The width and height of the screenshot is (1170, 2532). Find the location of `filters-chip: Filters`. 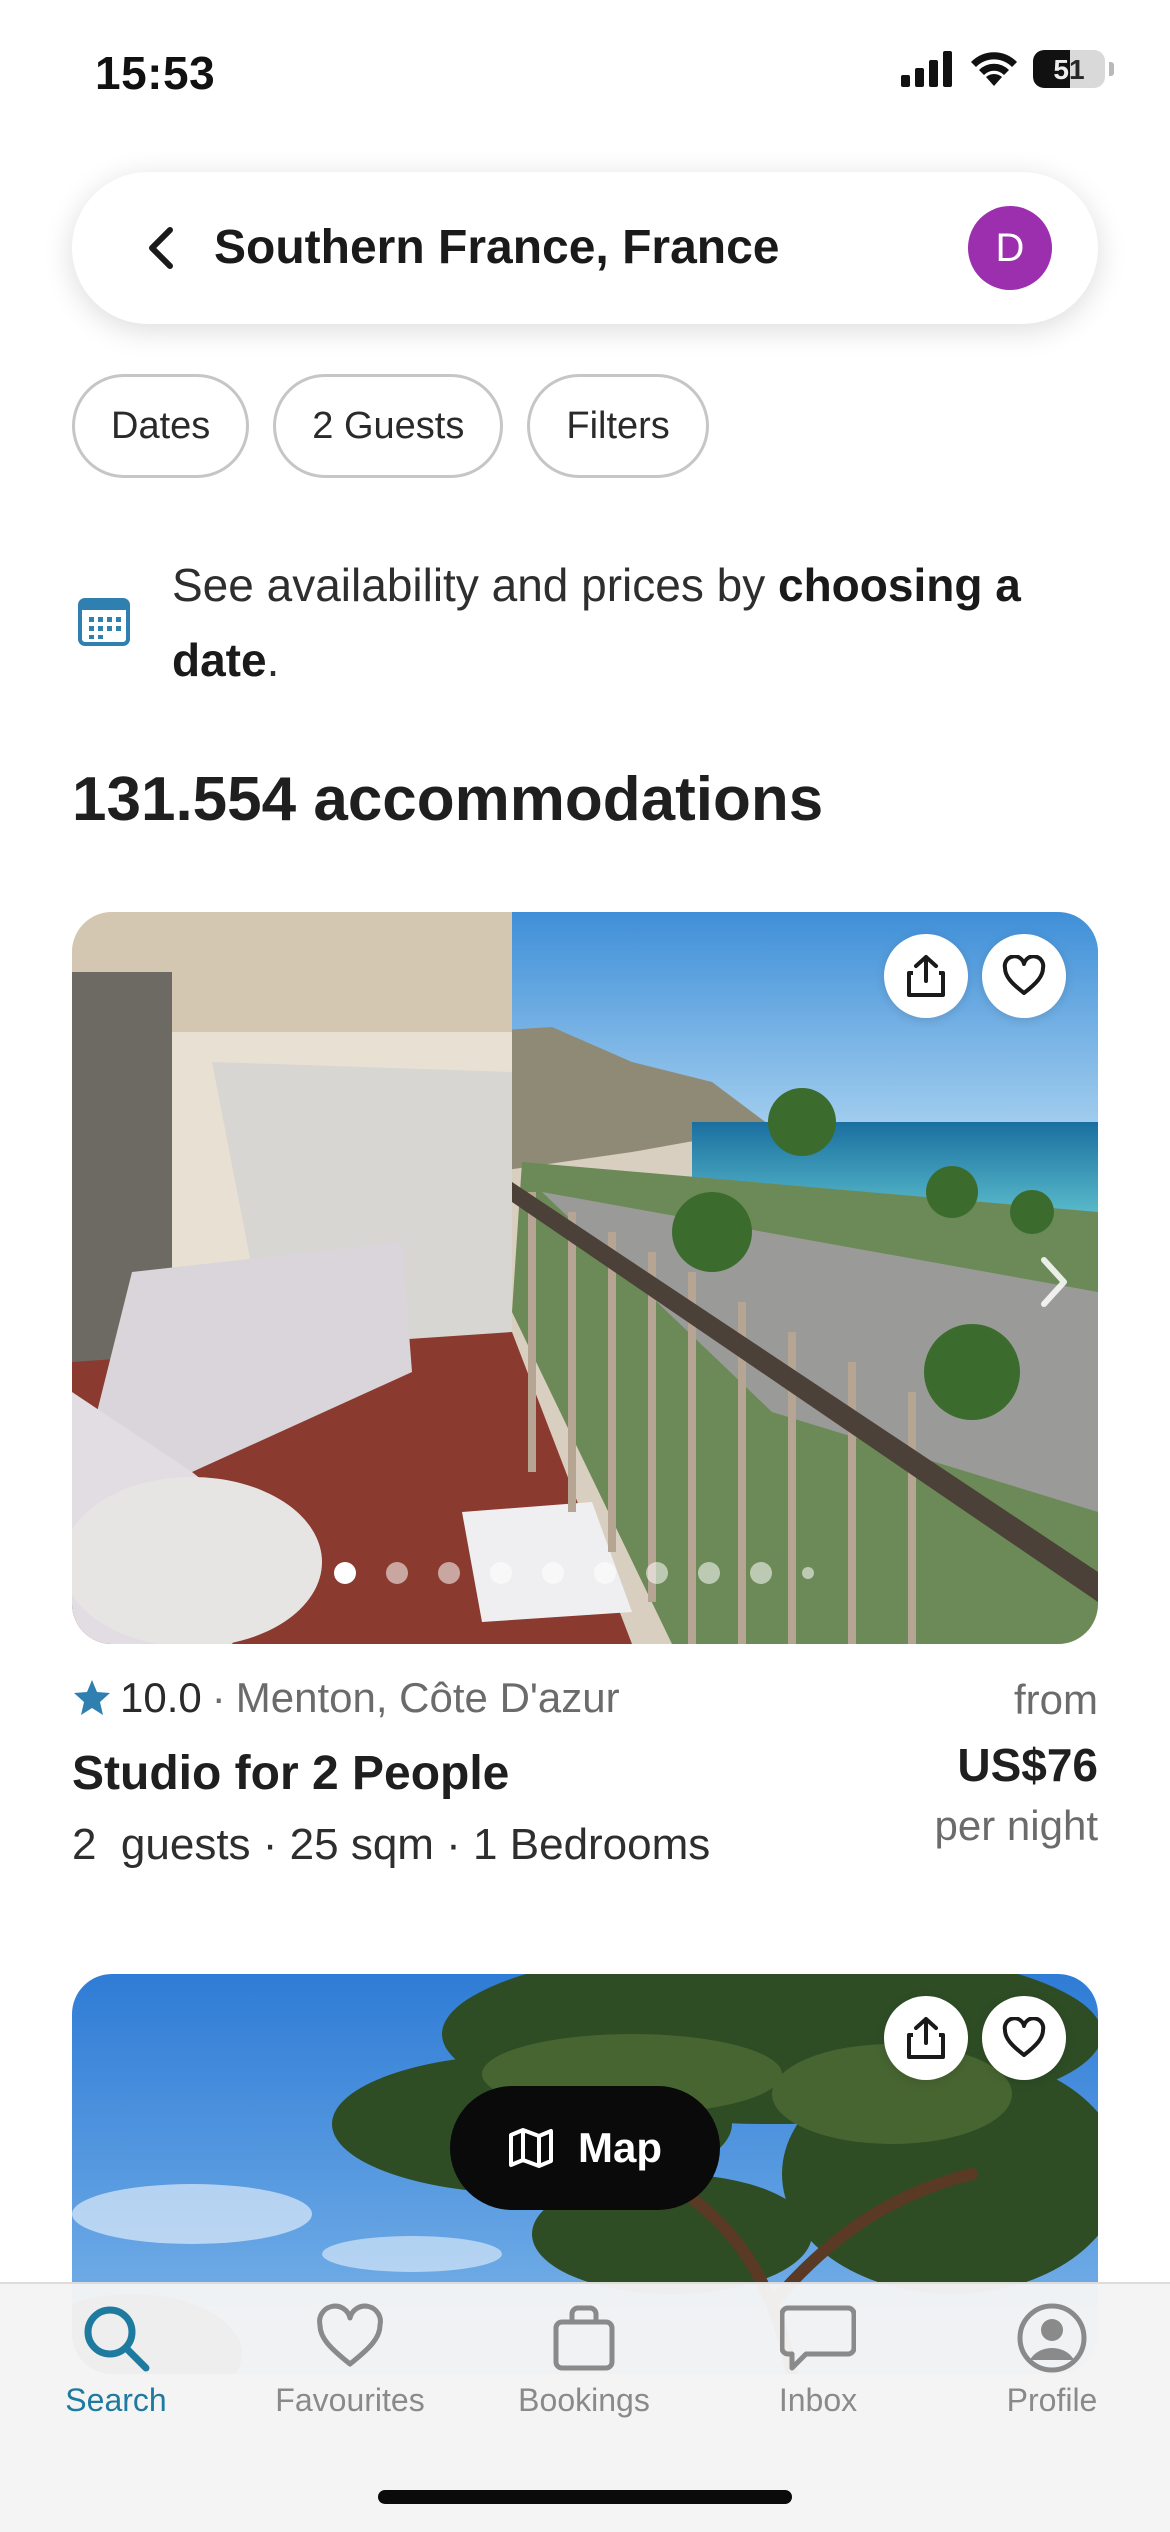

filters-chip: Filters is located at coordinates (618, 426).